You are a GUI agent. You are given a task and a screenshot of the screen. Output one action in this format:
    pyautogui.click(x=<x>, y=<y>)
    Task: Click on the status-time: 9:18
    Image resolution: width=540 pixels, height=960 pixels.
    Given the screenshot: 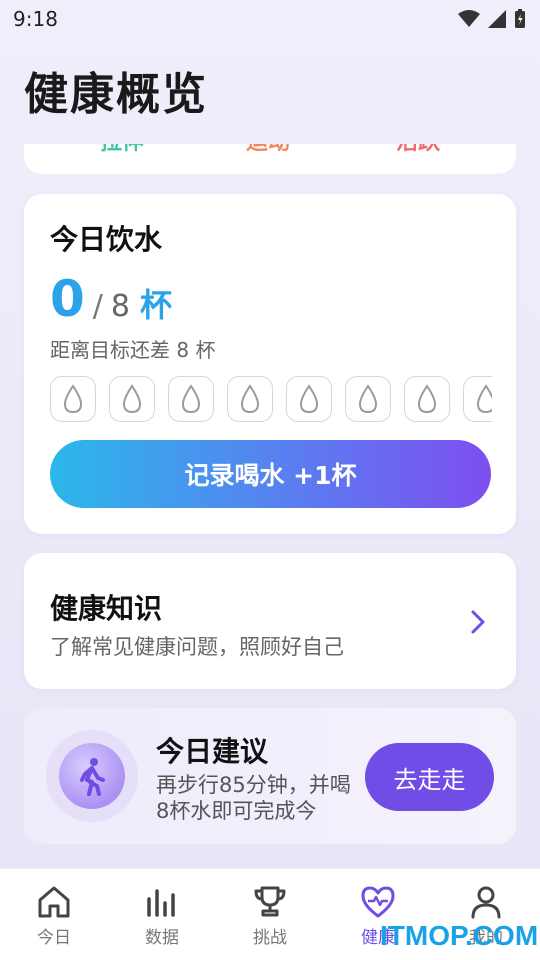 What is the action you would take?
    pyautogui.click(x=35, y=19)
    